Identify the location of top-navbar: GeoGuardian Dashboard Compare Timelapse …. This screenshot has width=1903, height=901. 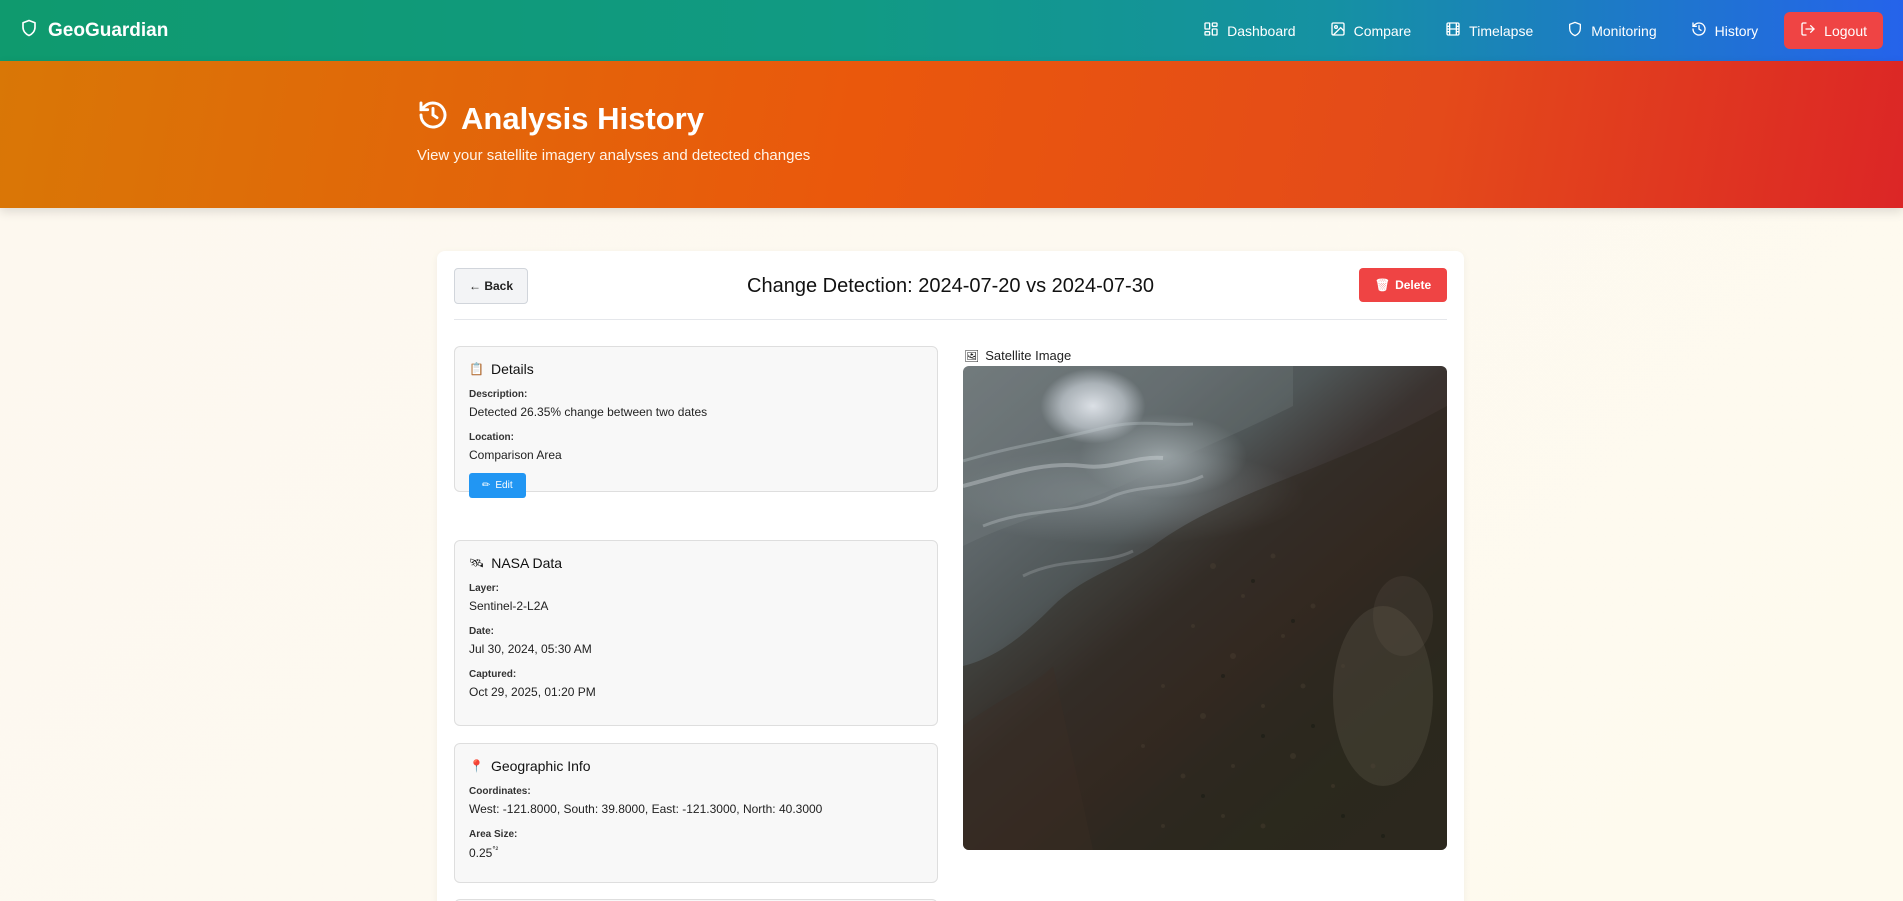
(951, 30).